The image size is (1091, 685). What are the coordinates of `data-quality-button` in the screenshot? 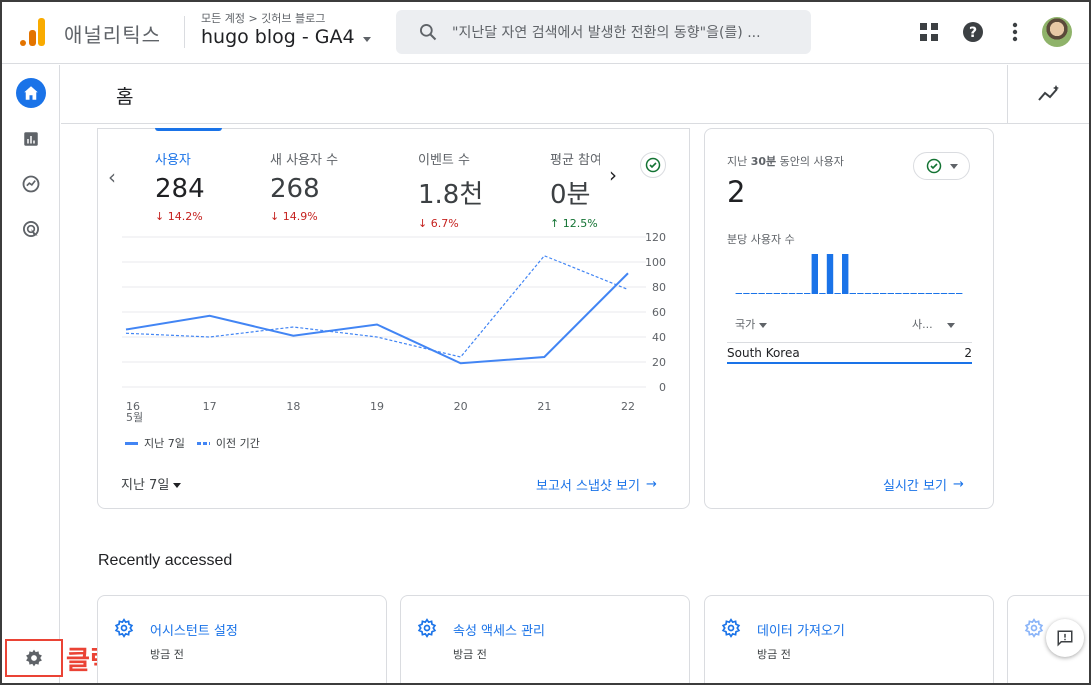 It's located at (653, 165).